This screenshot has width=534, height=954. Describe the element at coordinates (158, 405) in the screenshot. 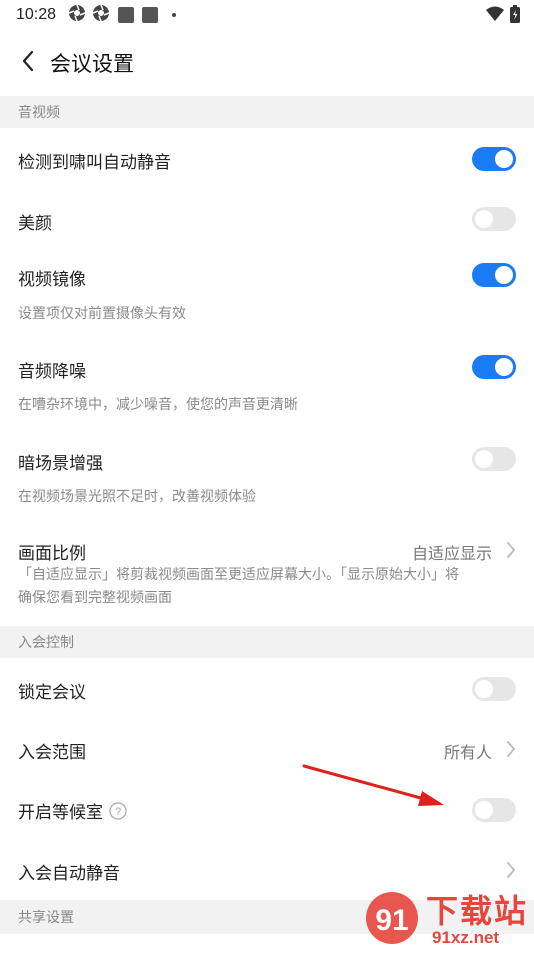

I see `setting-description: 在嘈杂环境中，减少噪音，使您的声音更清晰` at that location.